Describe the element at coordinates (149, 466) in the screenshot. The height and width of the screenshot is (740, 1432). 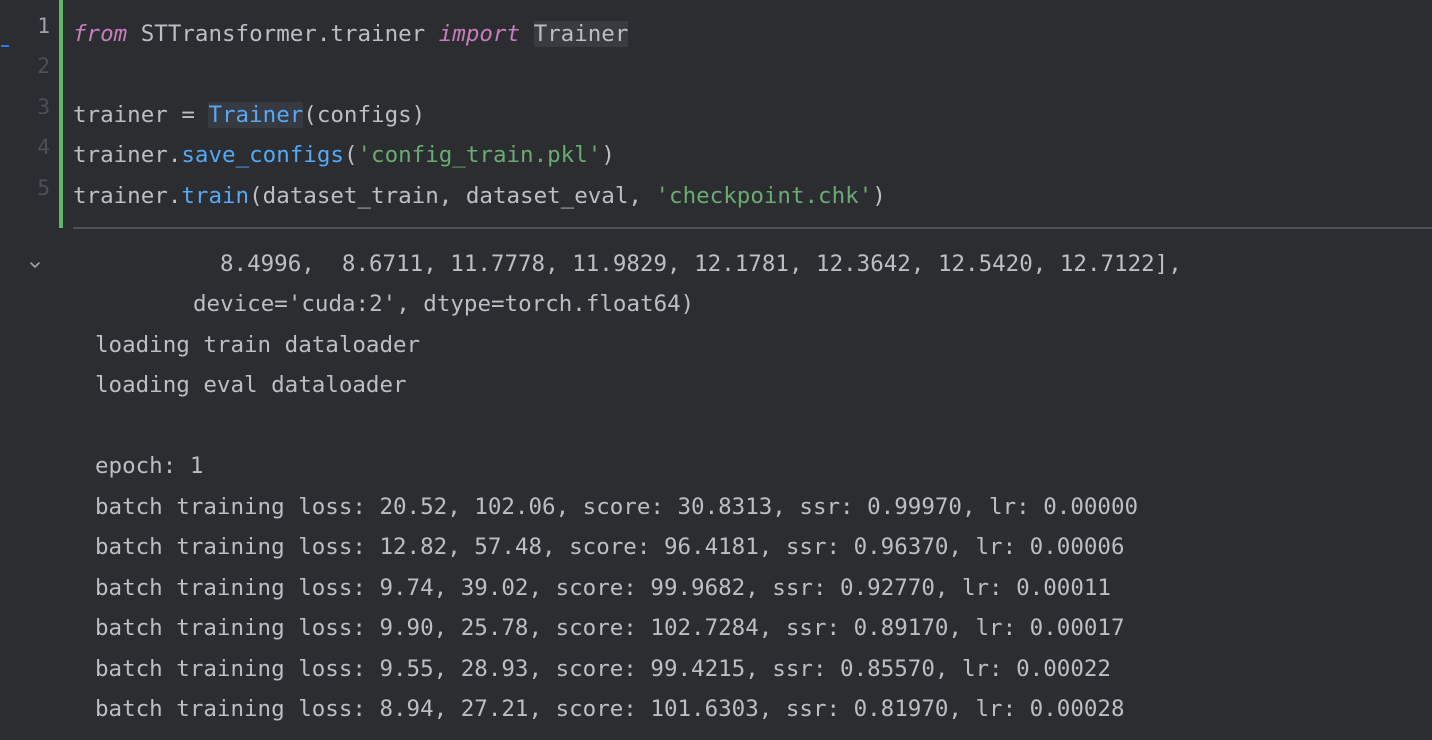
I see `output-line: epoch: 1` at that location.